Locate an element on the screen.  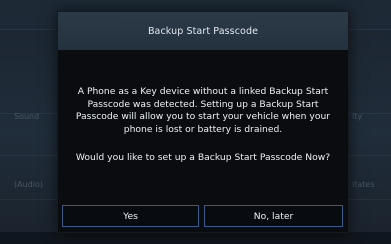
no-later-button: No, later is located at coordinates (273, 216).